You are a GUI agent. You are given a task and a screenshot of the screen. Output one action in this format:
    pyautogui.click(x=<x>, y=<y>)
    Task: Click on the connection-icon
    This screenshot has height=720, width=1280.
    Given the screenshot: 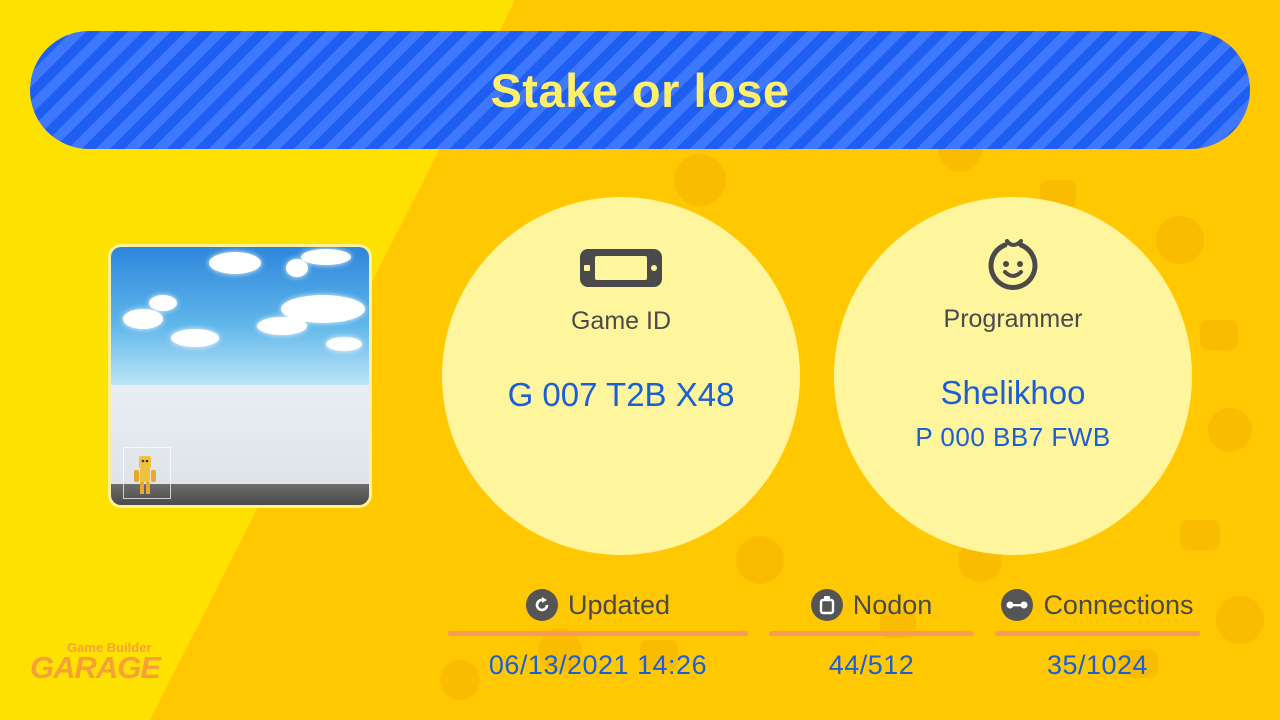 What is the action you would take?
    pyautogui.click(x=1017, y=605)
    